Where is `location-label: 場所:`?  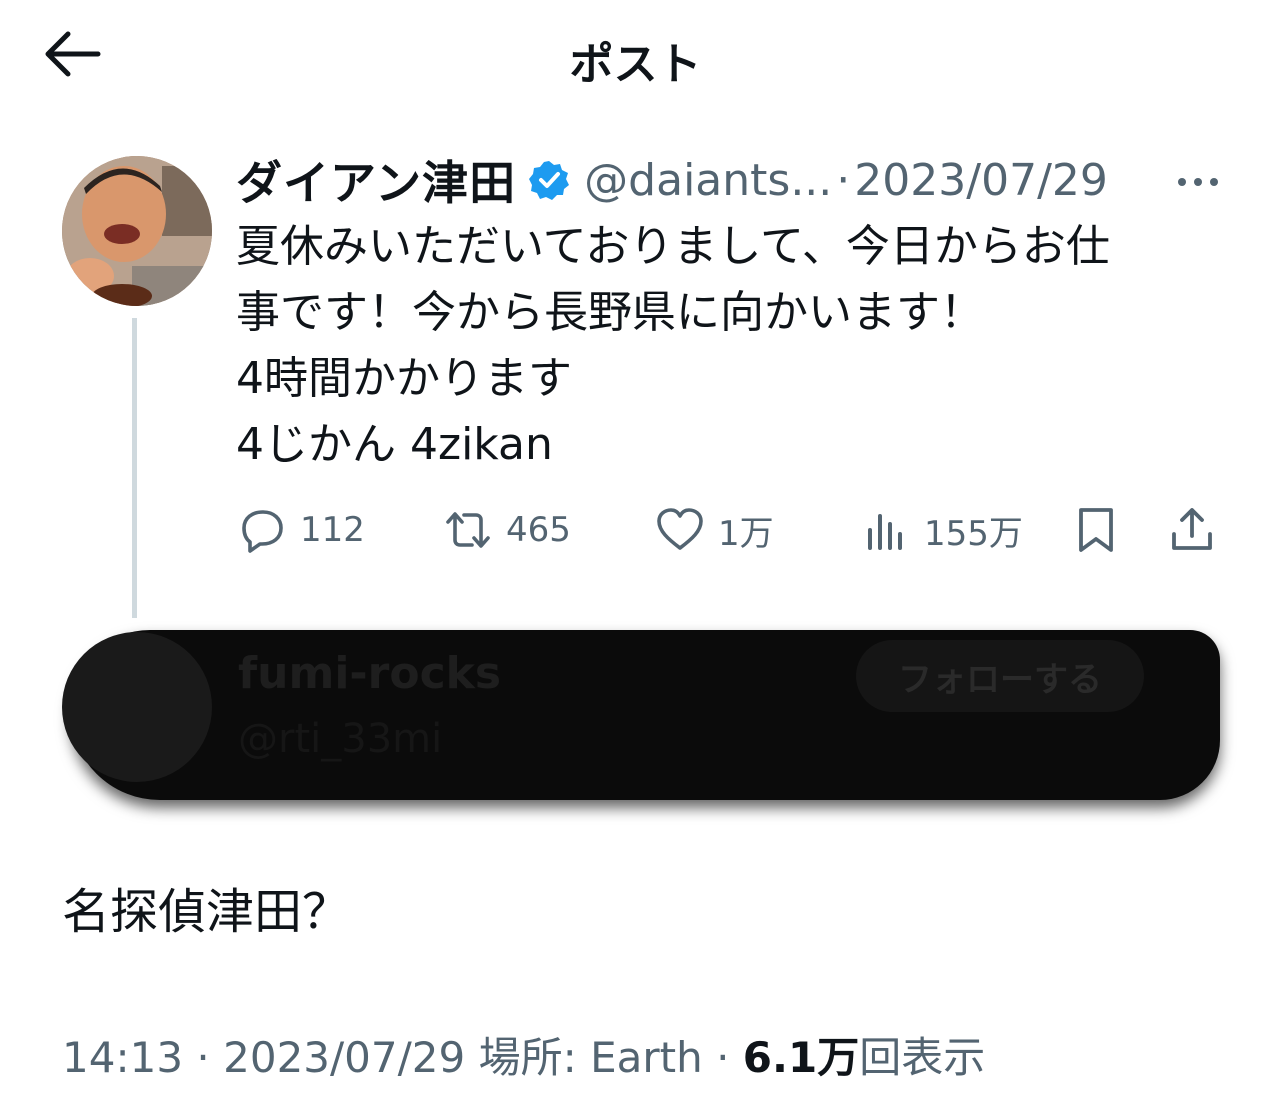
location-label: 場所: is located at coordinates (527, 1057).